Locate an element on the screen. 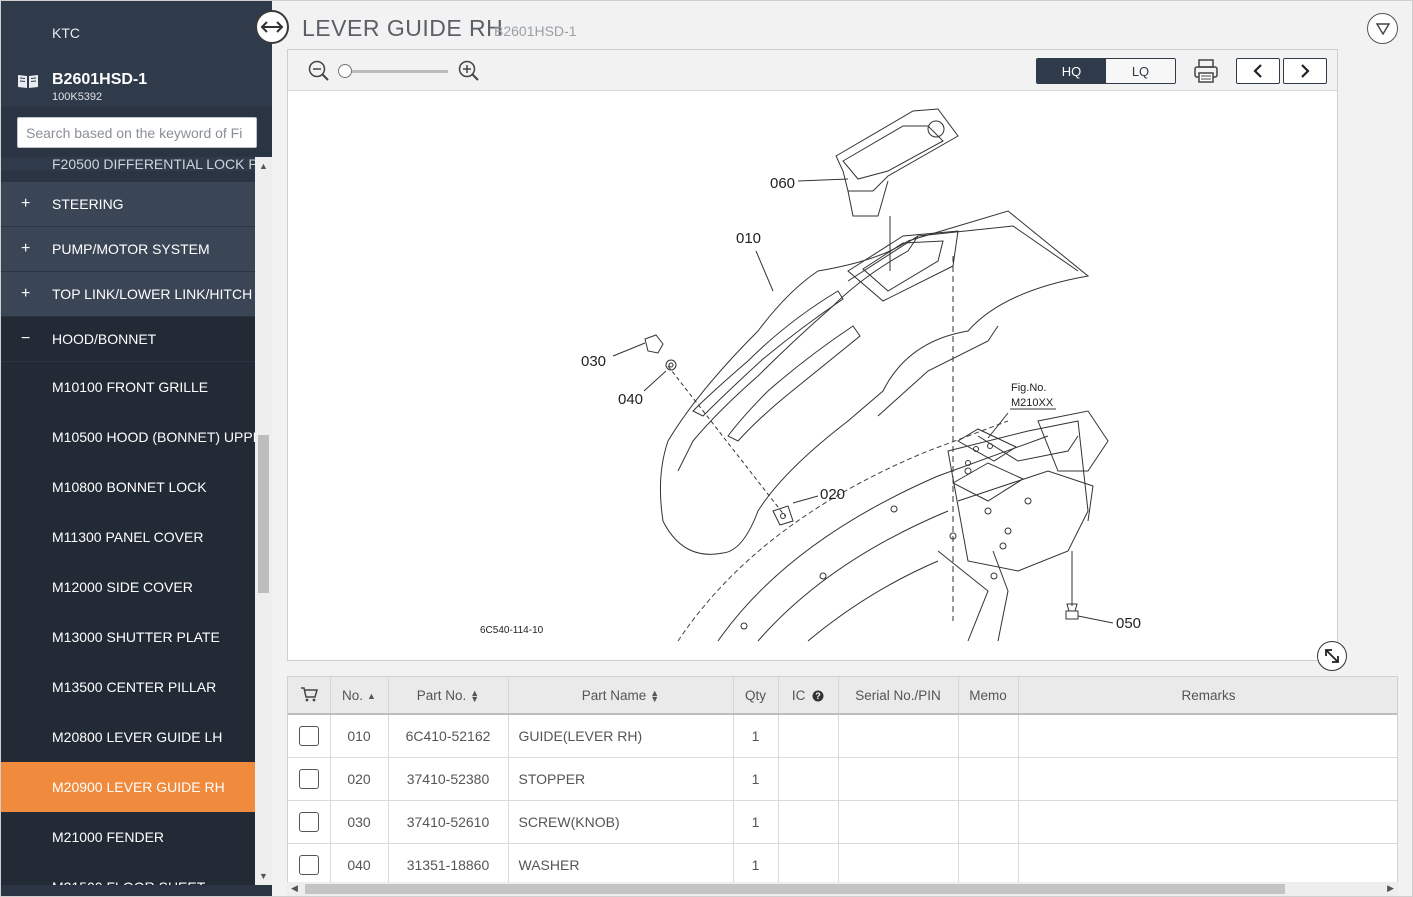  cell-part-no: 6C410-52162 is located at coordinates (448, 736).